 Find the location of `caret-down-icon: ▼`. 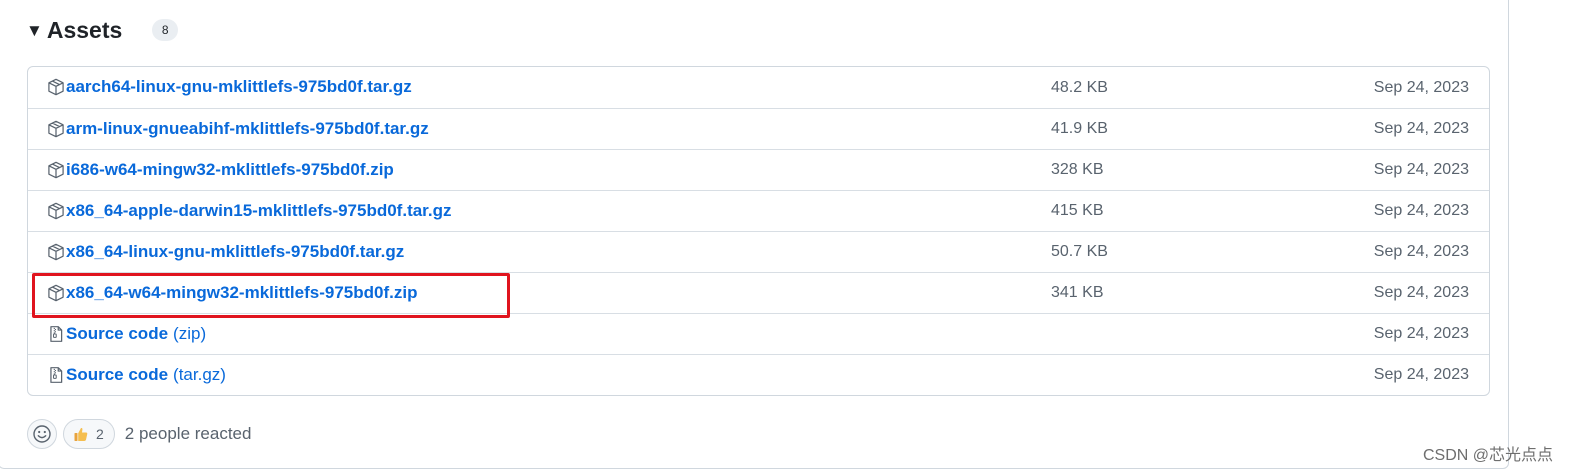

caret-down-icon: ▼ is located at coordinates (34, 30).